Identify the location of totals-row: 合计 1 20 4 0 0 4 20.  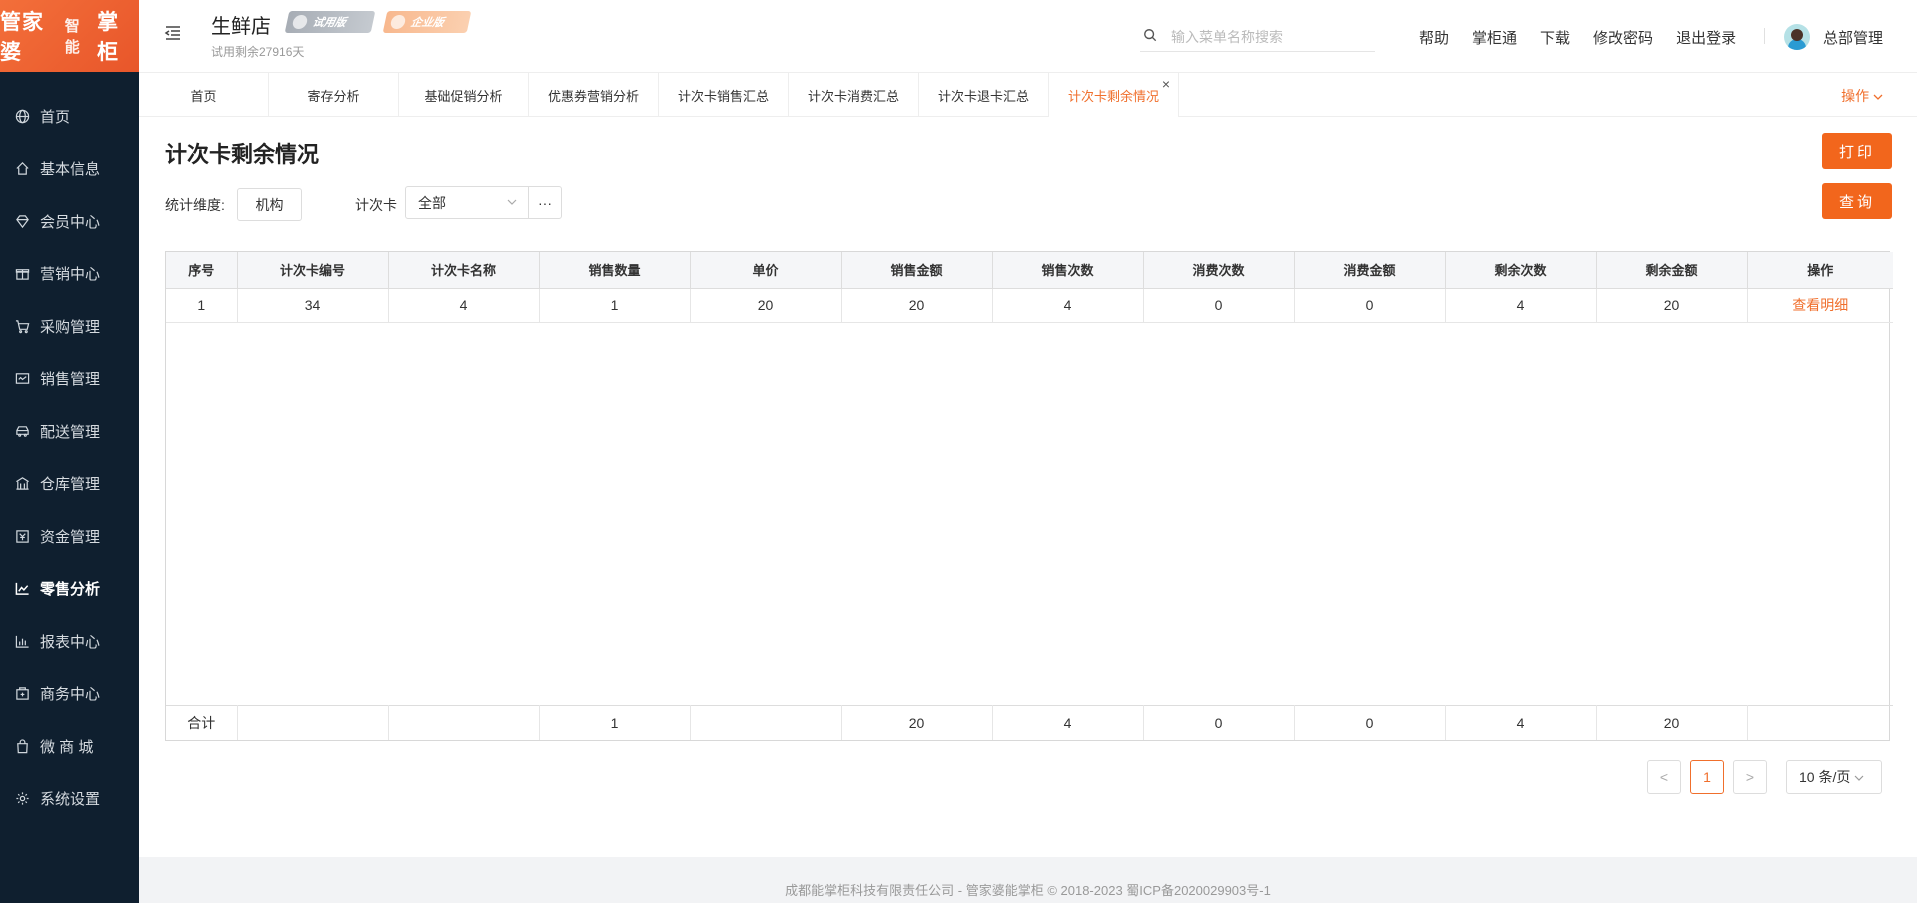
(1029, 722).